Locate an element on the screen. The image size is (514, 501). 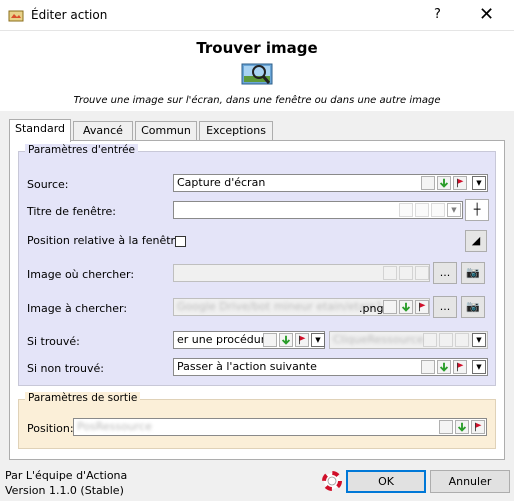
tab-commun: Commun is located at coordinates (166, 130).